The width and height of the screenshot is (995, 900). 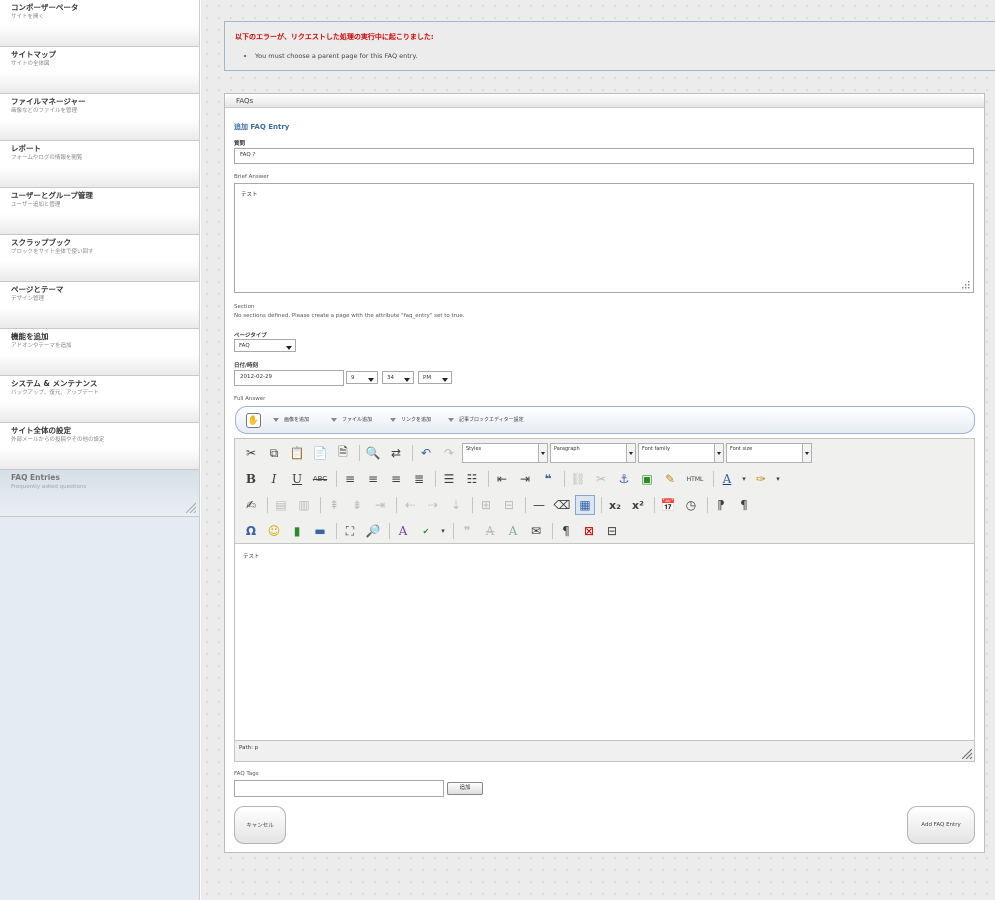 What do you see at coordinates (251, 453) in the screenshot?
I see `cut-icon: ✂` at bounding box center [251, 453].